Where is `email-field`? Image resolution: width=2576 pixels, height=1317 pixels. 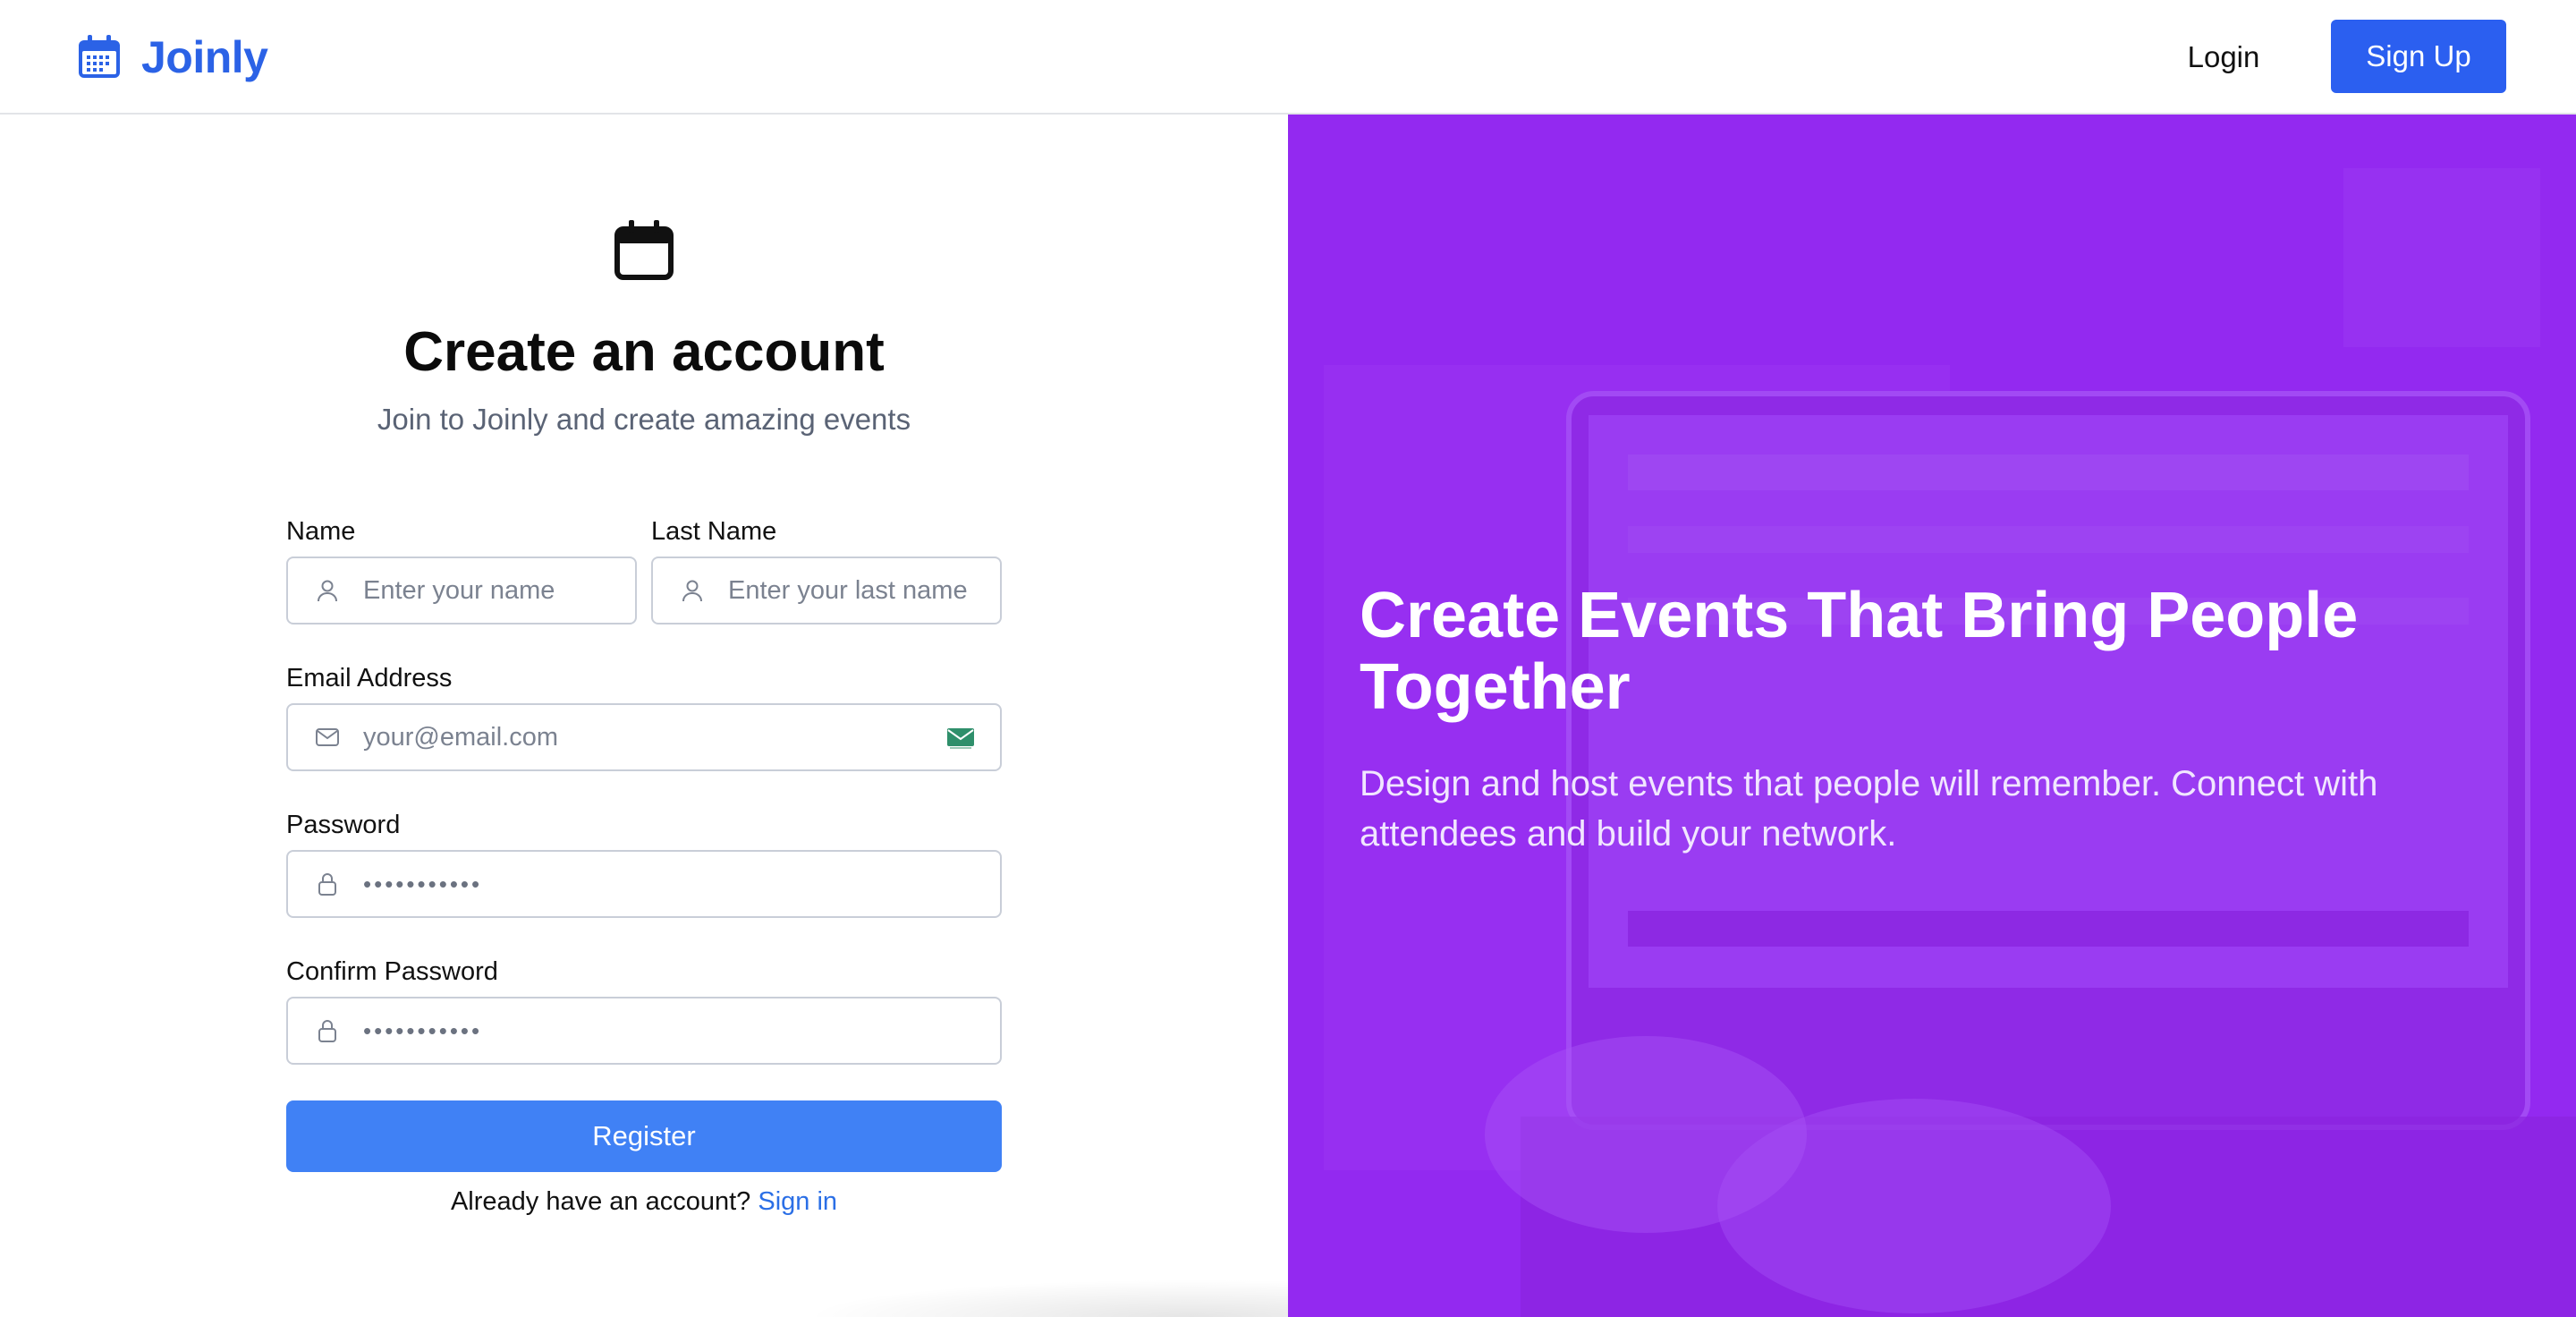 email-field is located at coordinates (644, 737).